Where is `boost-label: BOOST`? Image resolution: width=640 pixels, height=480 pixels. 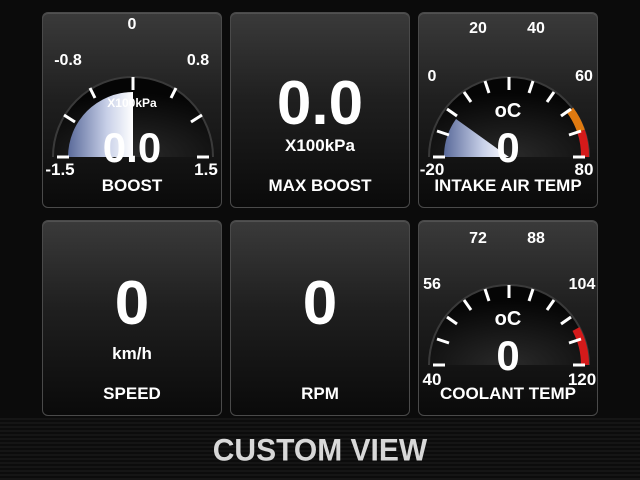 boost-label: BOOST is located at coordinates (132, 185).